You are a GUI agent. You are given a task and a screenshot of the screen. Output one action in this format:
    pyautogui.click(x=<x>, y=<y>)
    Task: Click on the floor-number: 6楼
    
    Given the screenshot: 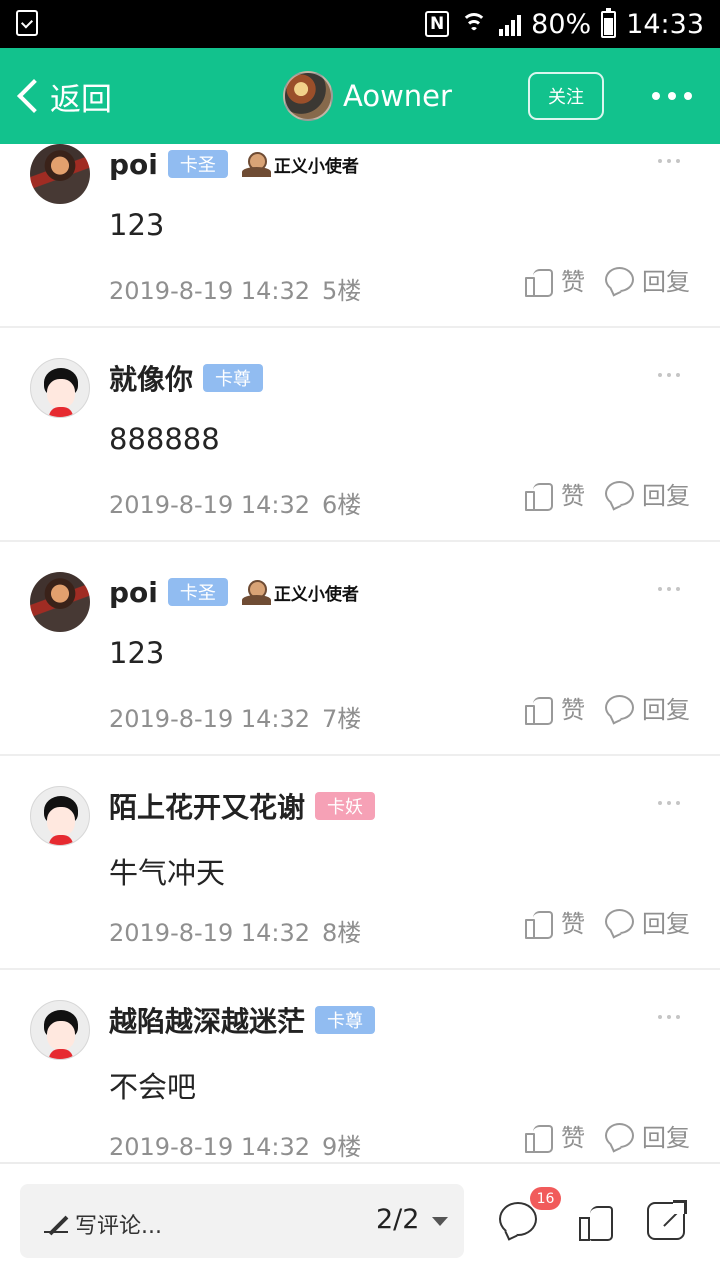 What is the action you would take?
    pyautogui.click(x=342, y=505)
    